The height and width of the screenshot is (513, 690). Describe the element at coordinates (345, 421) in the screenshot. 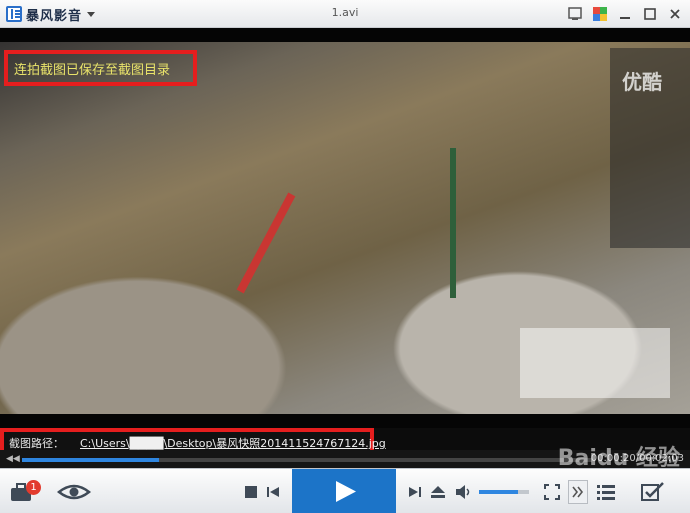

I see `letterbox-bottom` at that location.